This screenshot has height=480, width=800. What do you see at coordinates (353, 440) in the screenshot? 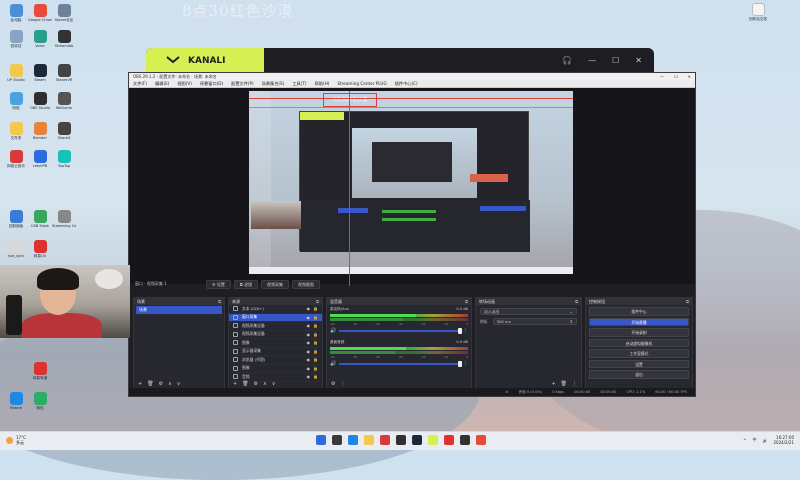
I see `taskview-icon` at bounding box center [353, 440].